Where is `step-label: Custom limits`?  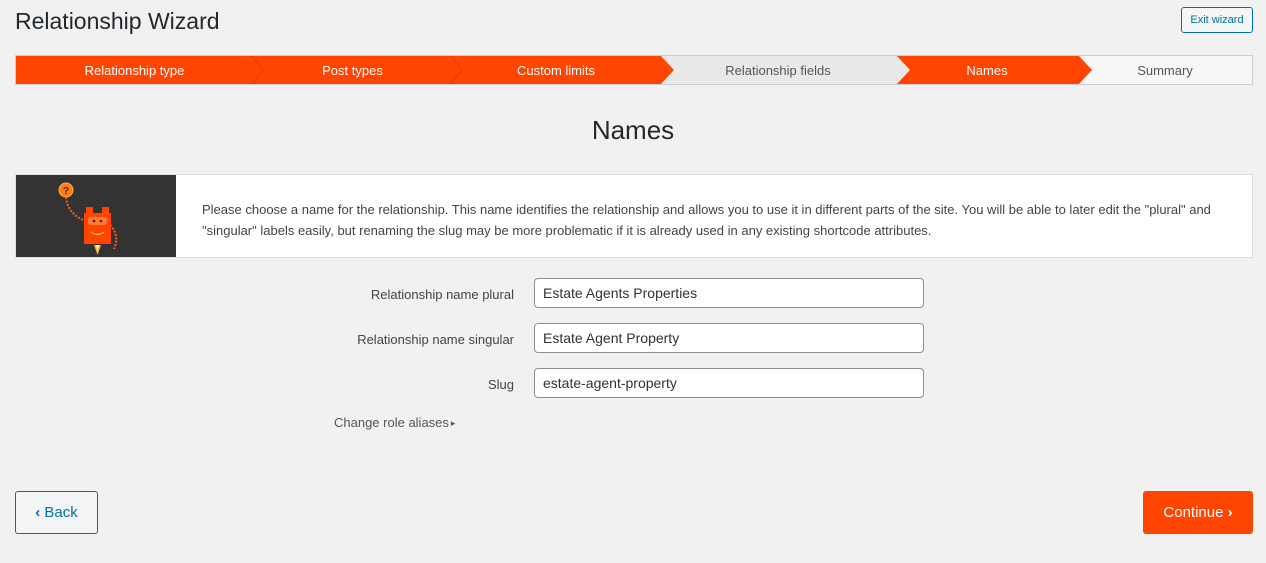
step-label: Custom limits is located at coordinates (555, 70).